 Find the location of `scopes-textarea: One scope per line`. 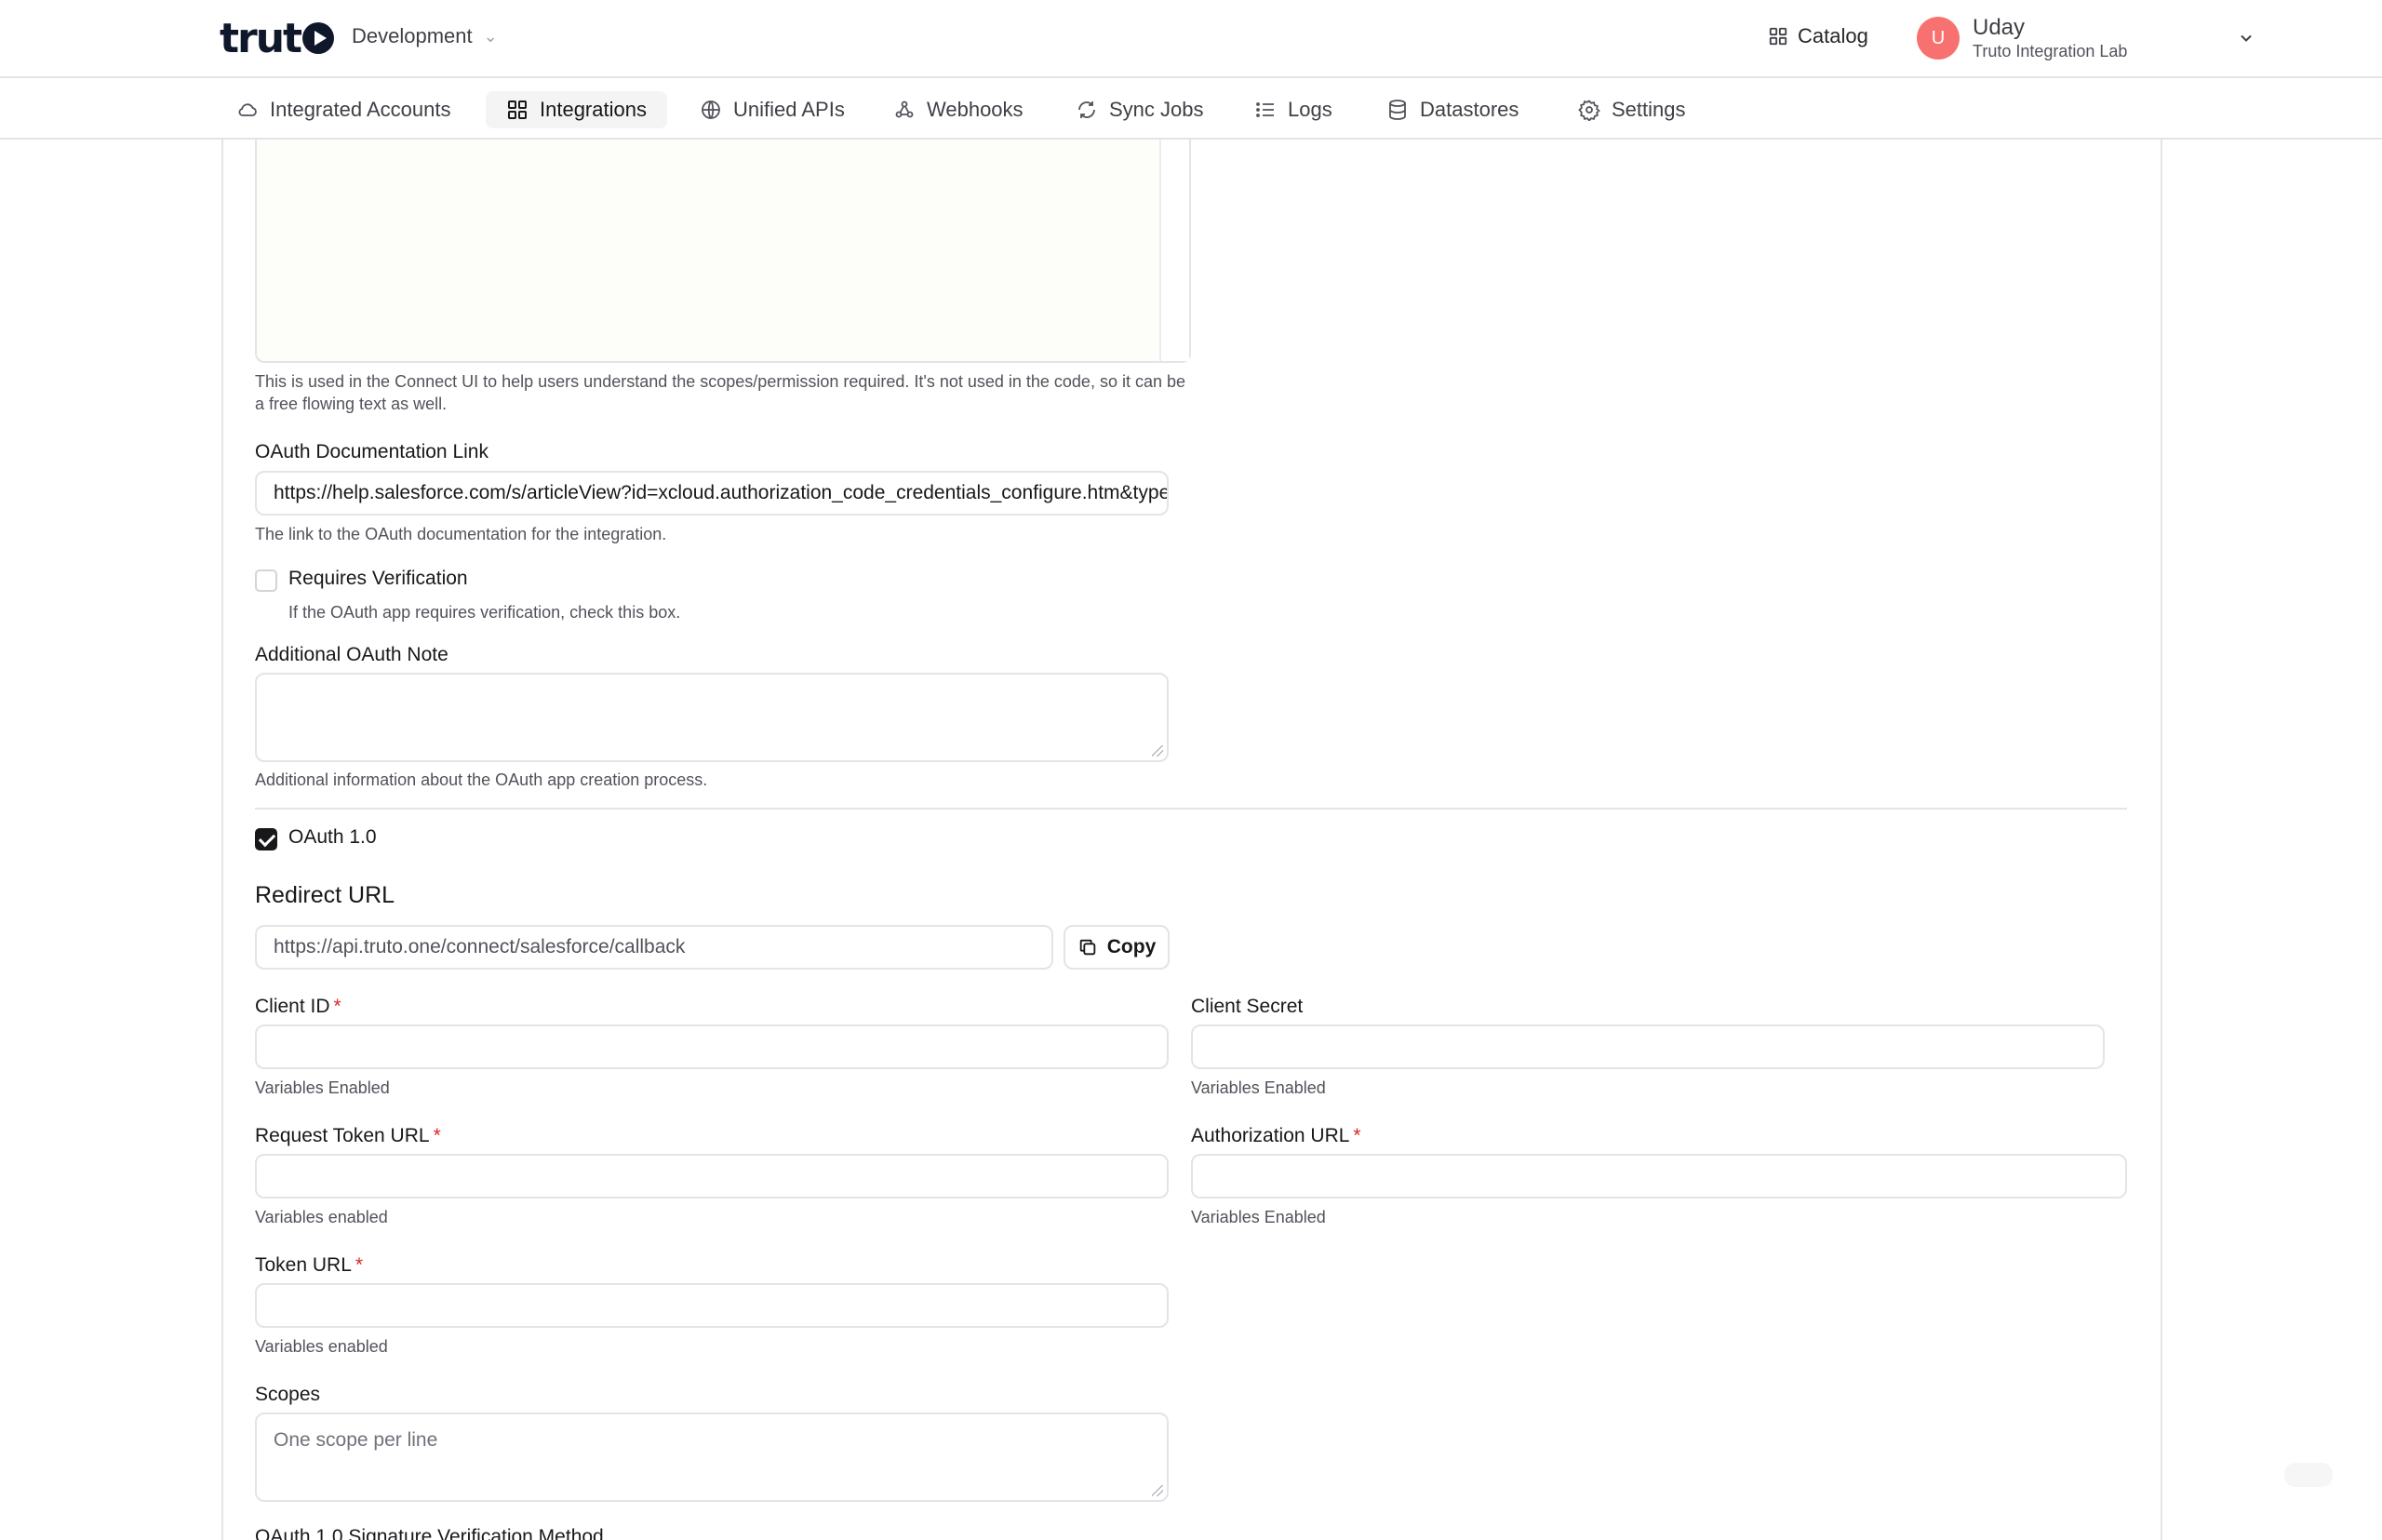

scopes-textarea: One scope per line is located at coordinates (712, 1457).